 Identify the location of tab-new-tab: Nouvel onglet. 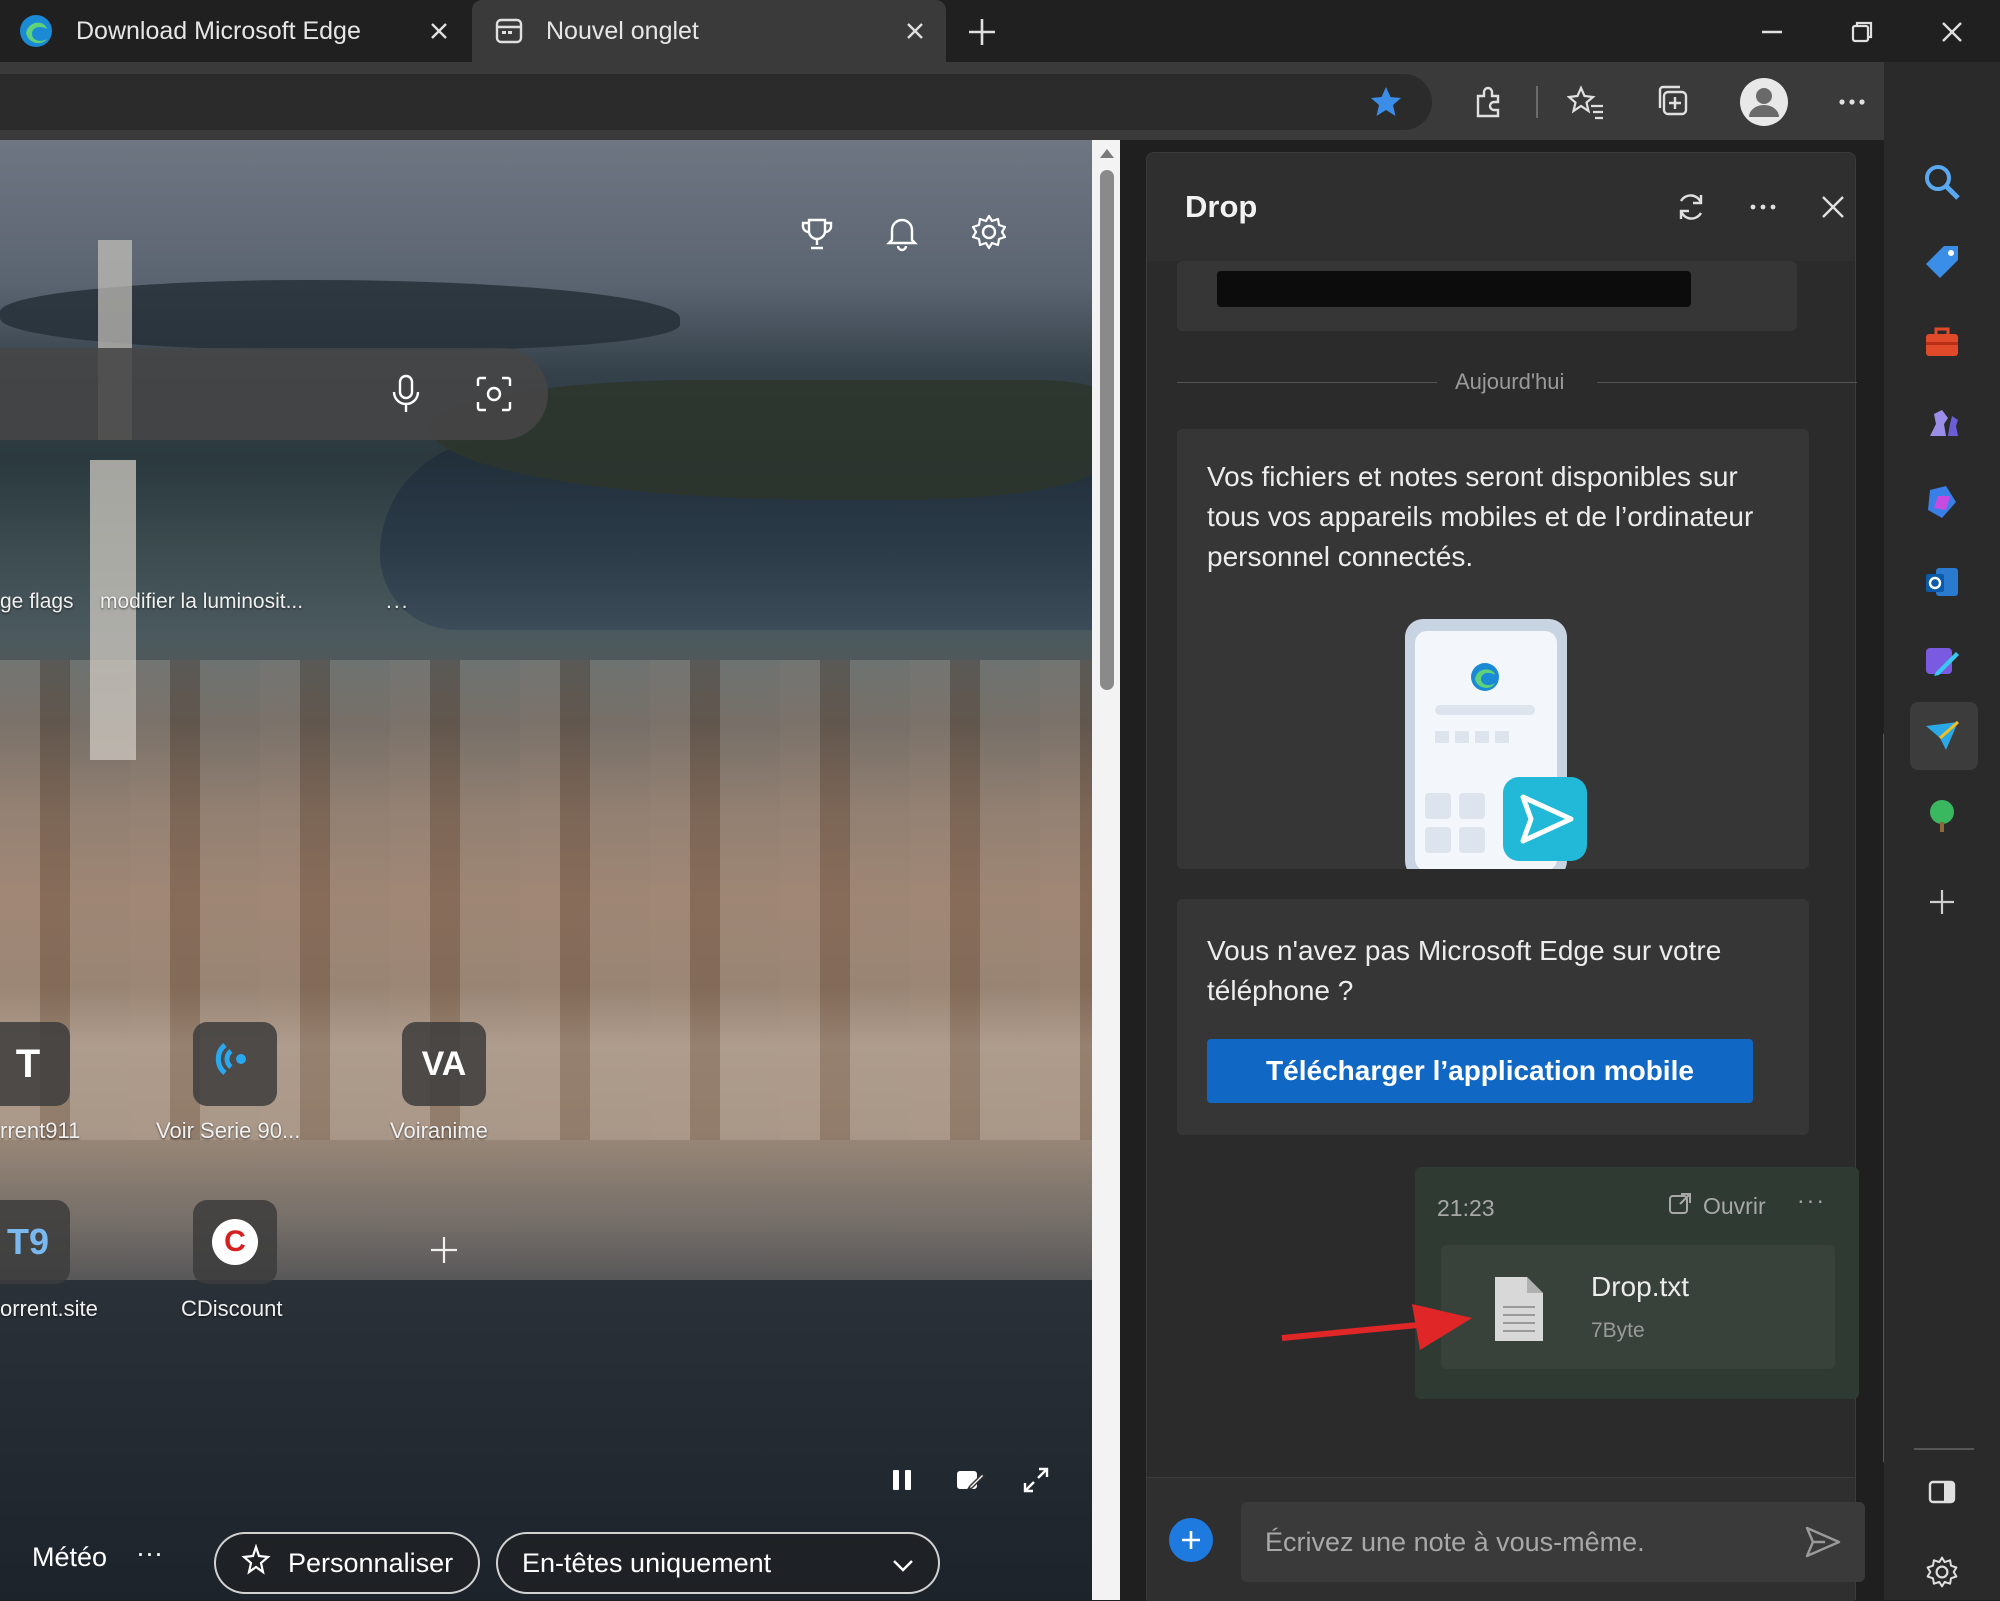
(709, 31).